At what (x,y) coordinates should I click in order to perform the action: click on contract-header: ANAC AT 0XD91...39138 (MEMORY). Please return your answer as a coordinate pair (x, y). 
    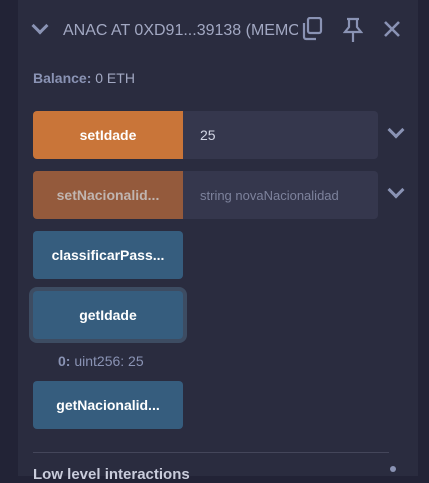
    Looking at the image, I should click on (218, 30).